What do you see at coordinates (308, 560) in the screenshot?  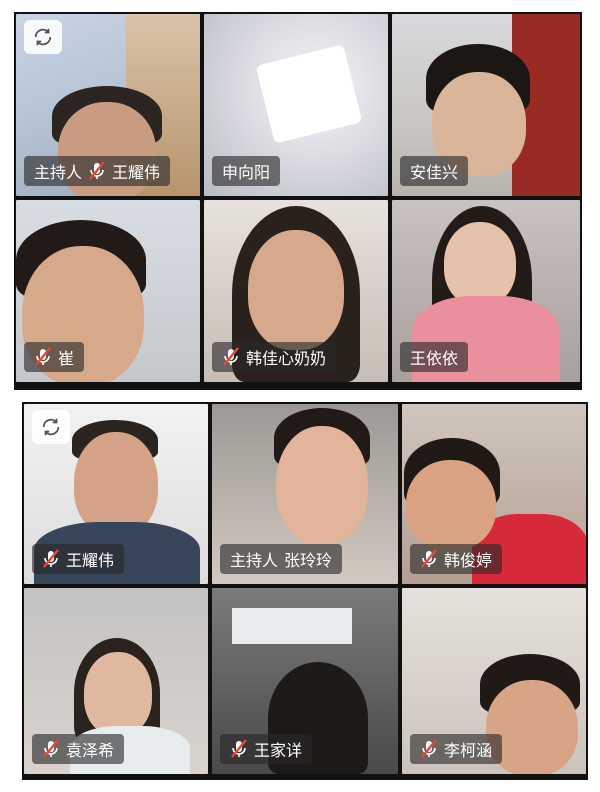 I see `participant-name: 张玲玲` at bounding box center [308, 560].